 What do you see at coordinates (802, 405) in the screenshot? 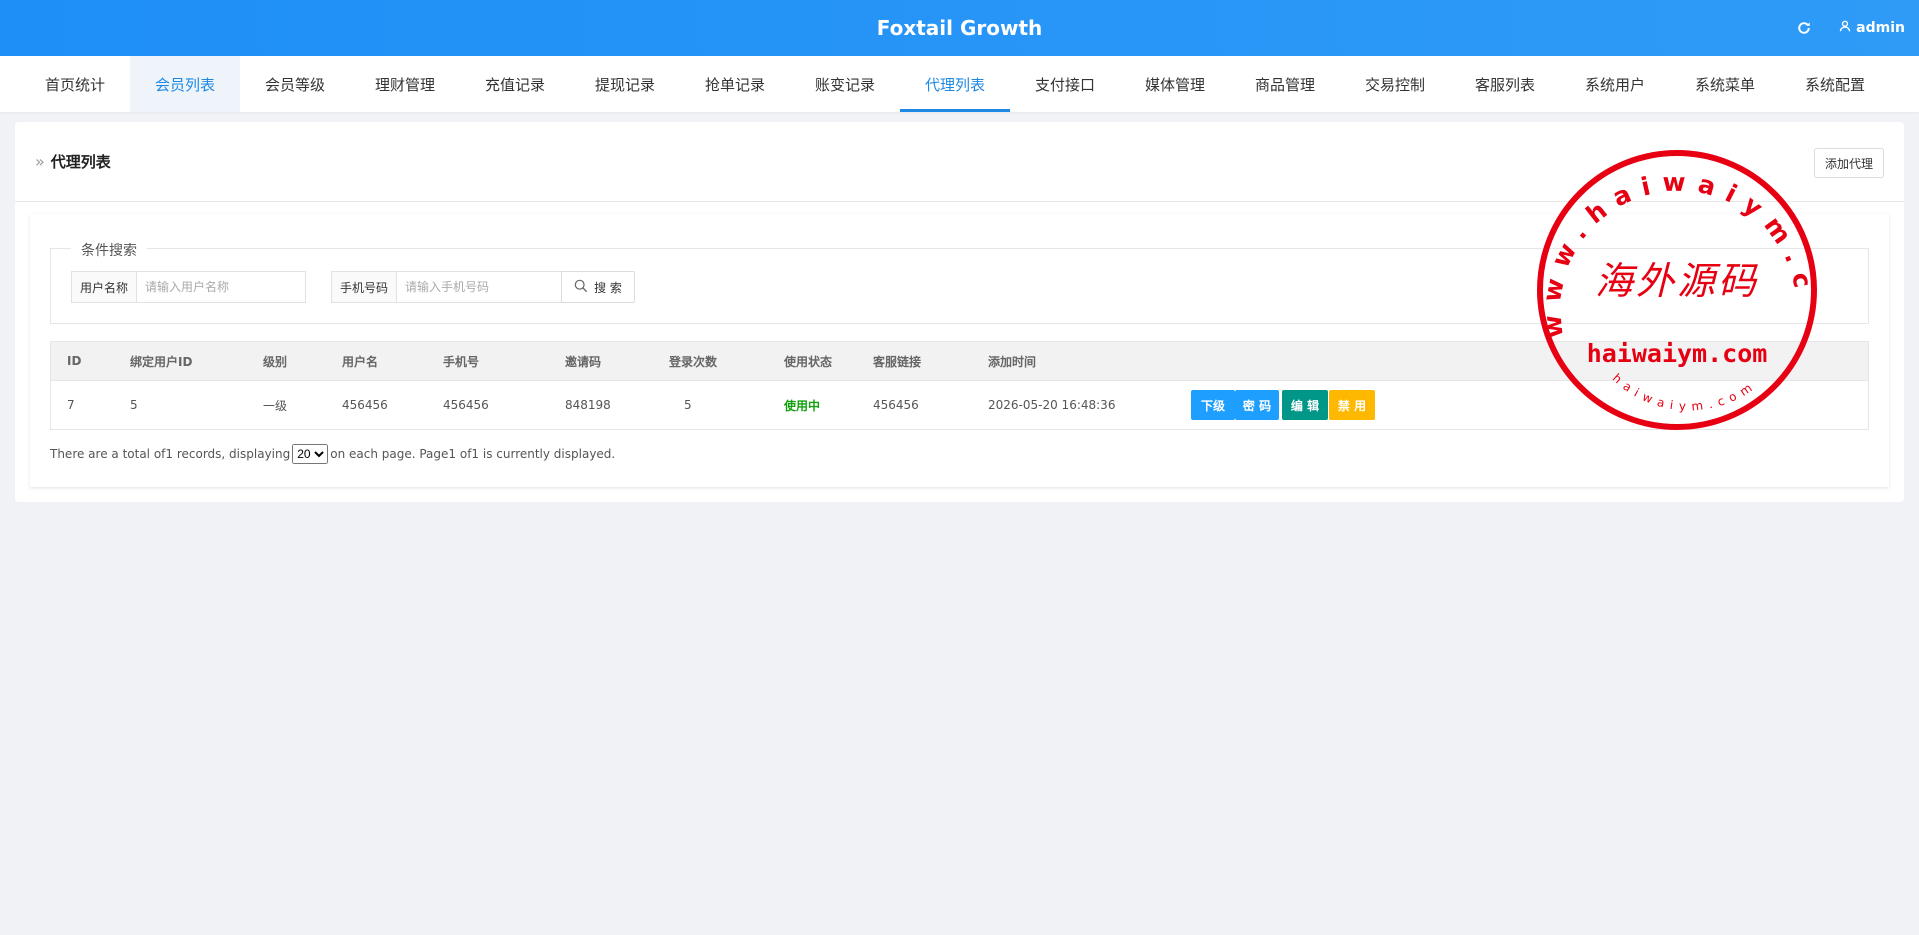
I see `cell-status: 使用中` at bounding box center [802, 405].